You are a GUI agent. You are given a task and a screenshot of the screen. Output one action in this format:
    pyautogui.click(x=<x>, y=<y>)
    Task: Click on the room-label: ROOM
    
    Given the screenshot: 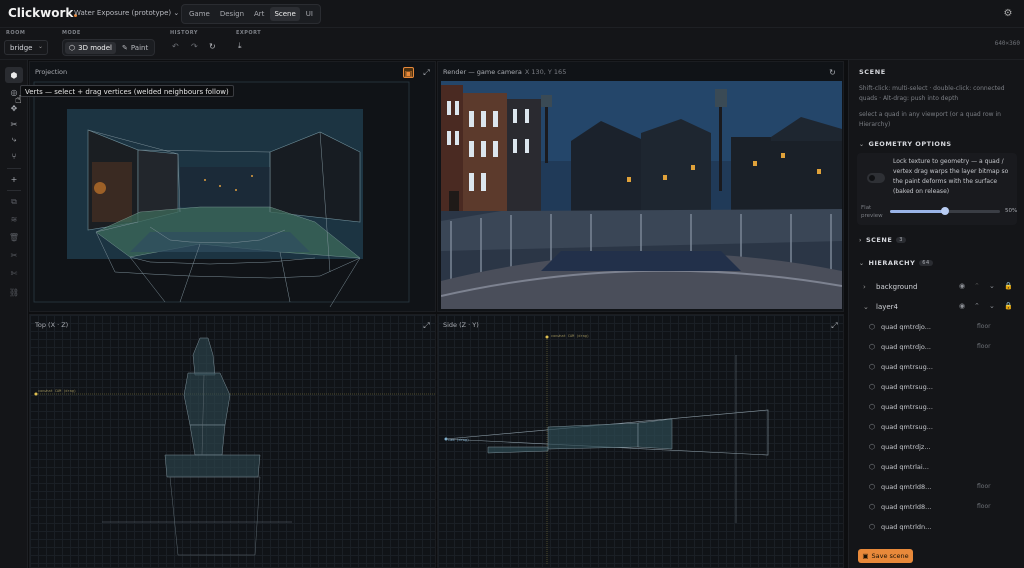 What is the action you would take?
    pyautogui.click(x=16, y=33)
    